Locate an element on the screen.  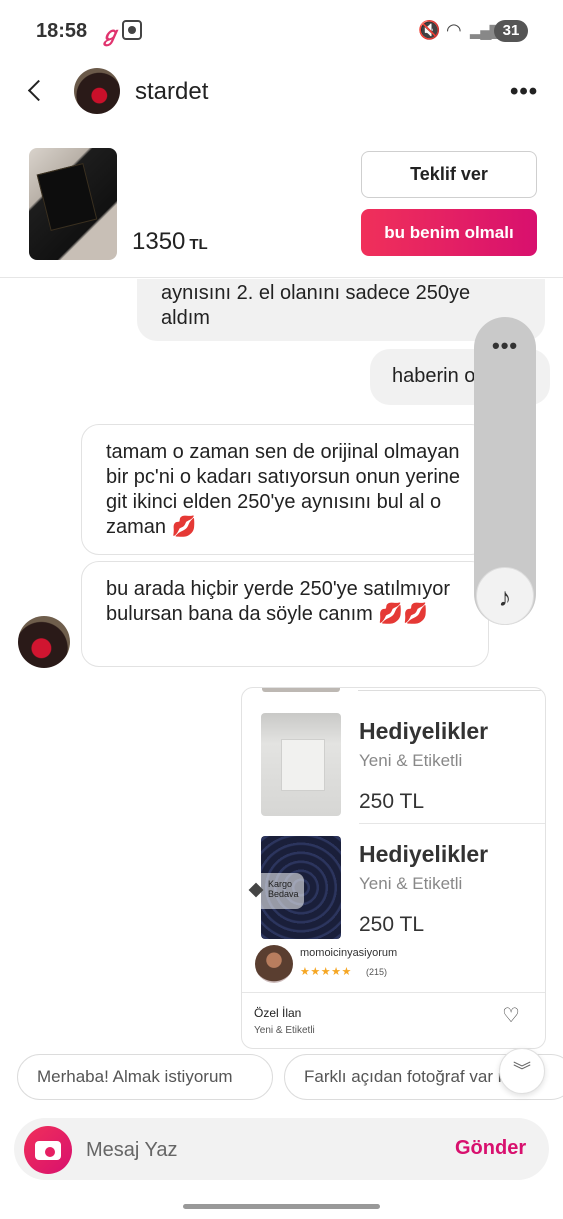
chat-username: stardet is located at coordinates (171, 92).